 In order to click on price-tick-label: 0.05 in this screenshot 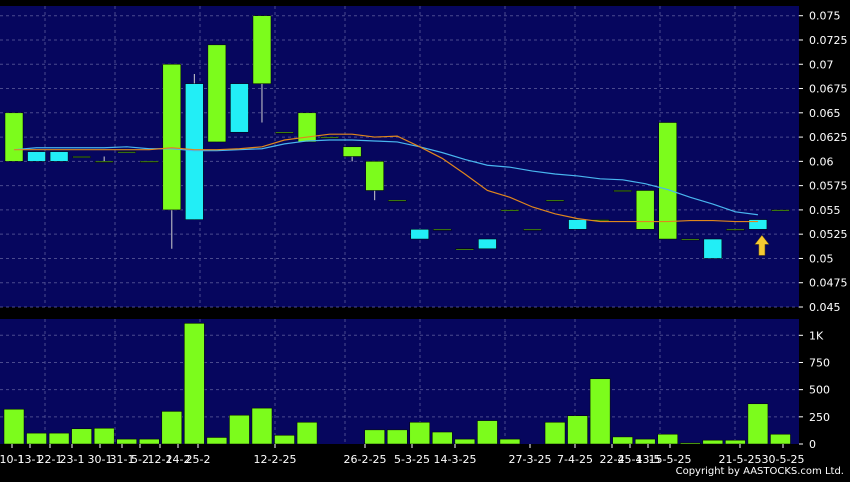, I will do `click(821, 258)`.